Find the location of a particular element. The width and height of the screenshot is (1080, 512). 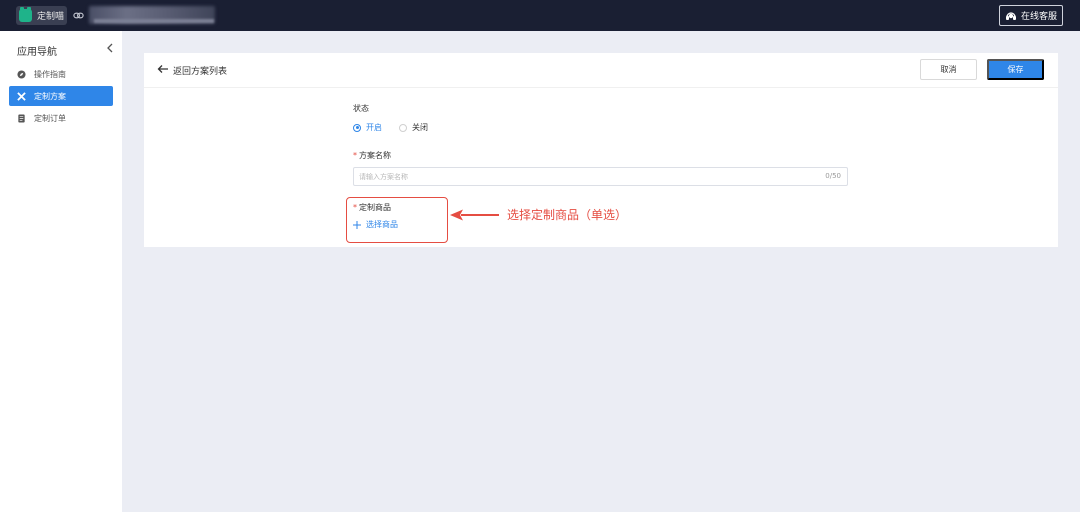

sidebar-title: 应用导航 is located at coordinates (37, 52).